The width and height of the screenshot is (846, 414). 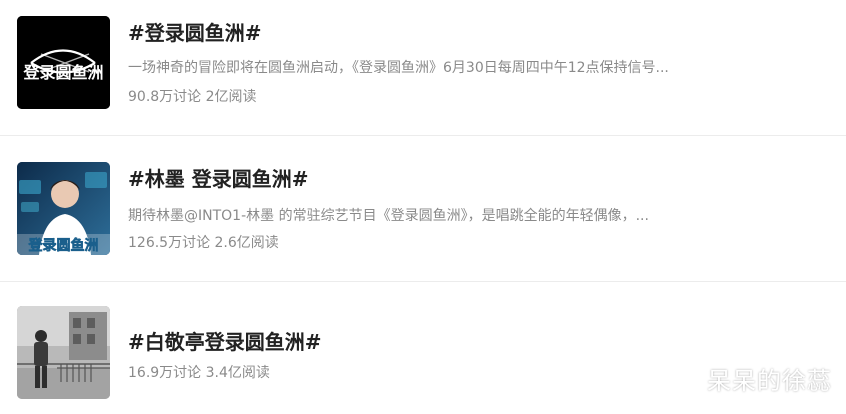 I want to click on fish-logo-icon: 登录圆鱼洲, so click(x=63, y=62).